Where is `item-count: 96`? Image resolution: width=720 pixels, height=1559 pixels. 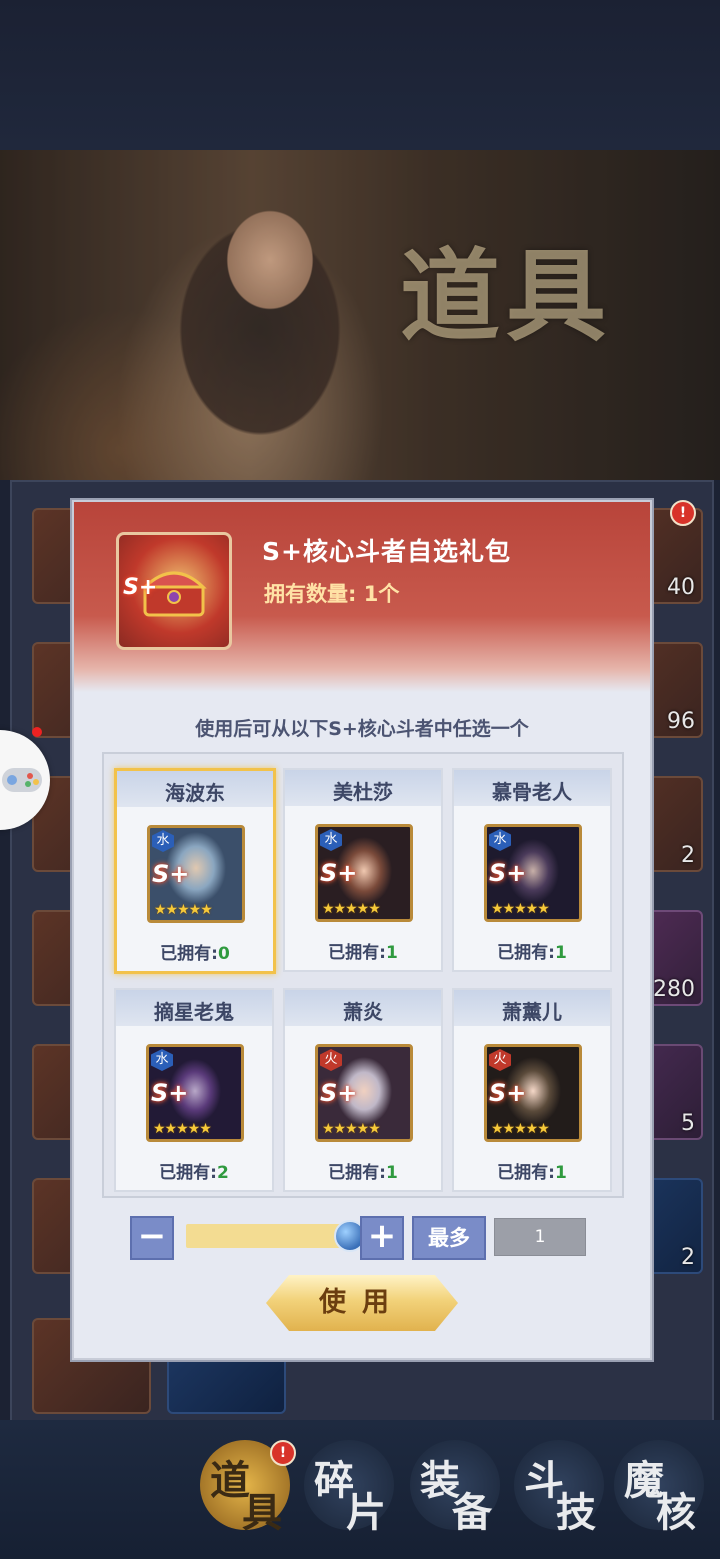 item-count: 96 is located at coordinates (681, 721).